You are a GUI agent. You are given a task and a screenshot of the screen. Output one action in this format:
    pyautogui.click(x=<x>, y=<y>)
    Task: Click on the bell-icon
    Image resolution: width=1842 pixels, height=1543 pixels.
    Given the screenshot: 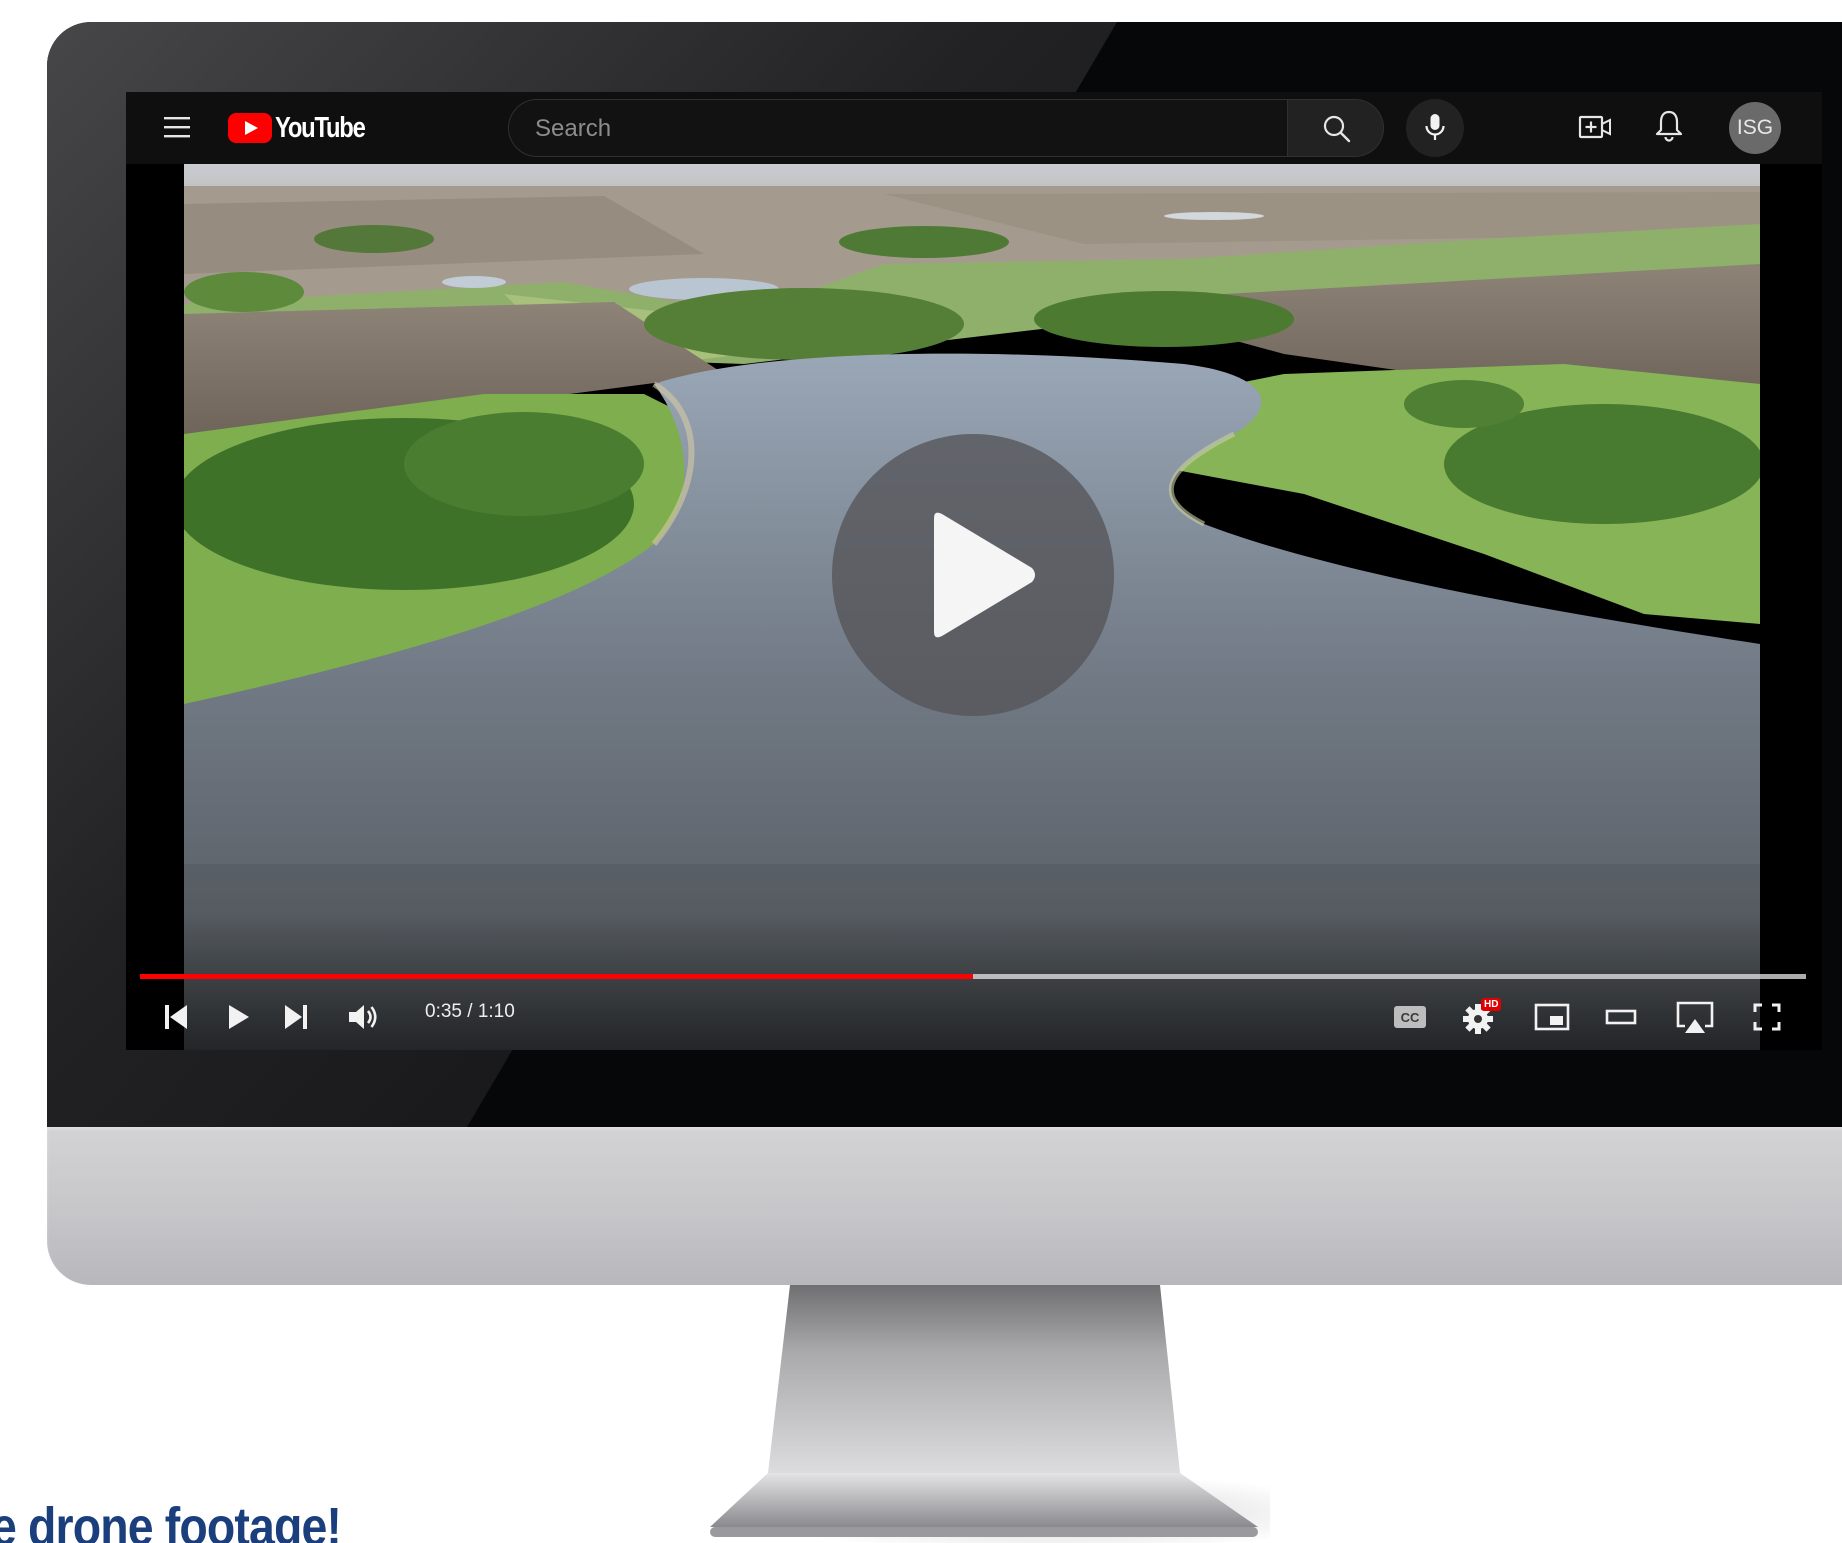 What is the action you would take?
    pyautogui.click(x=1669, y=126)
    